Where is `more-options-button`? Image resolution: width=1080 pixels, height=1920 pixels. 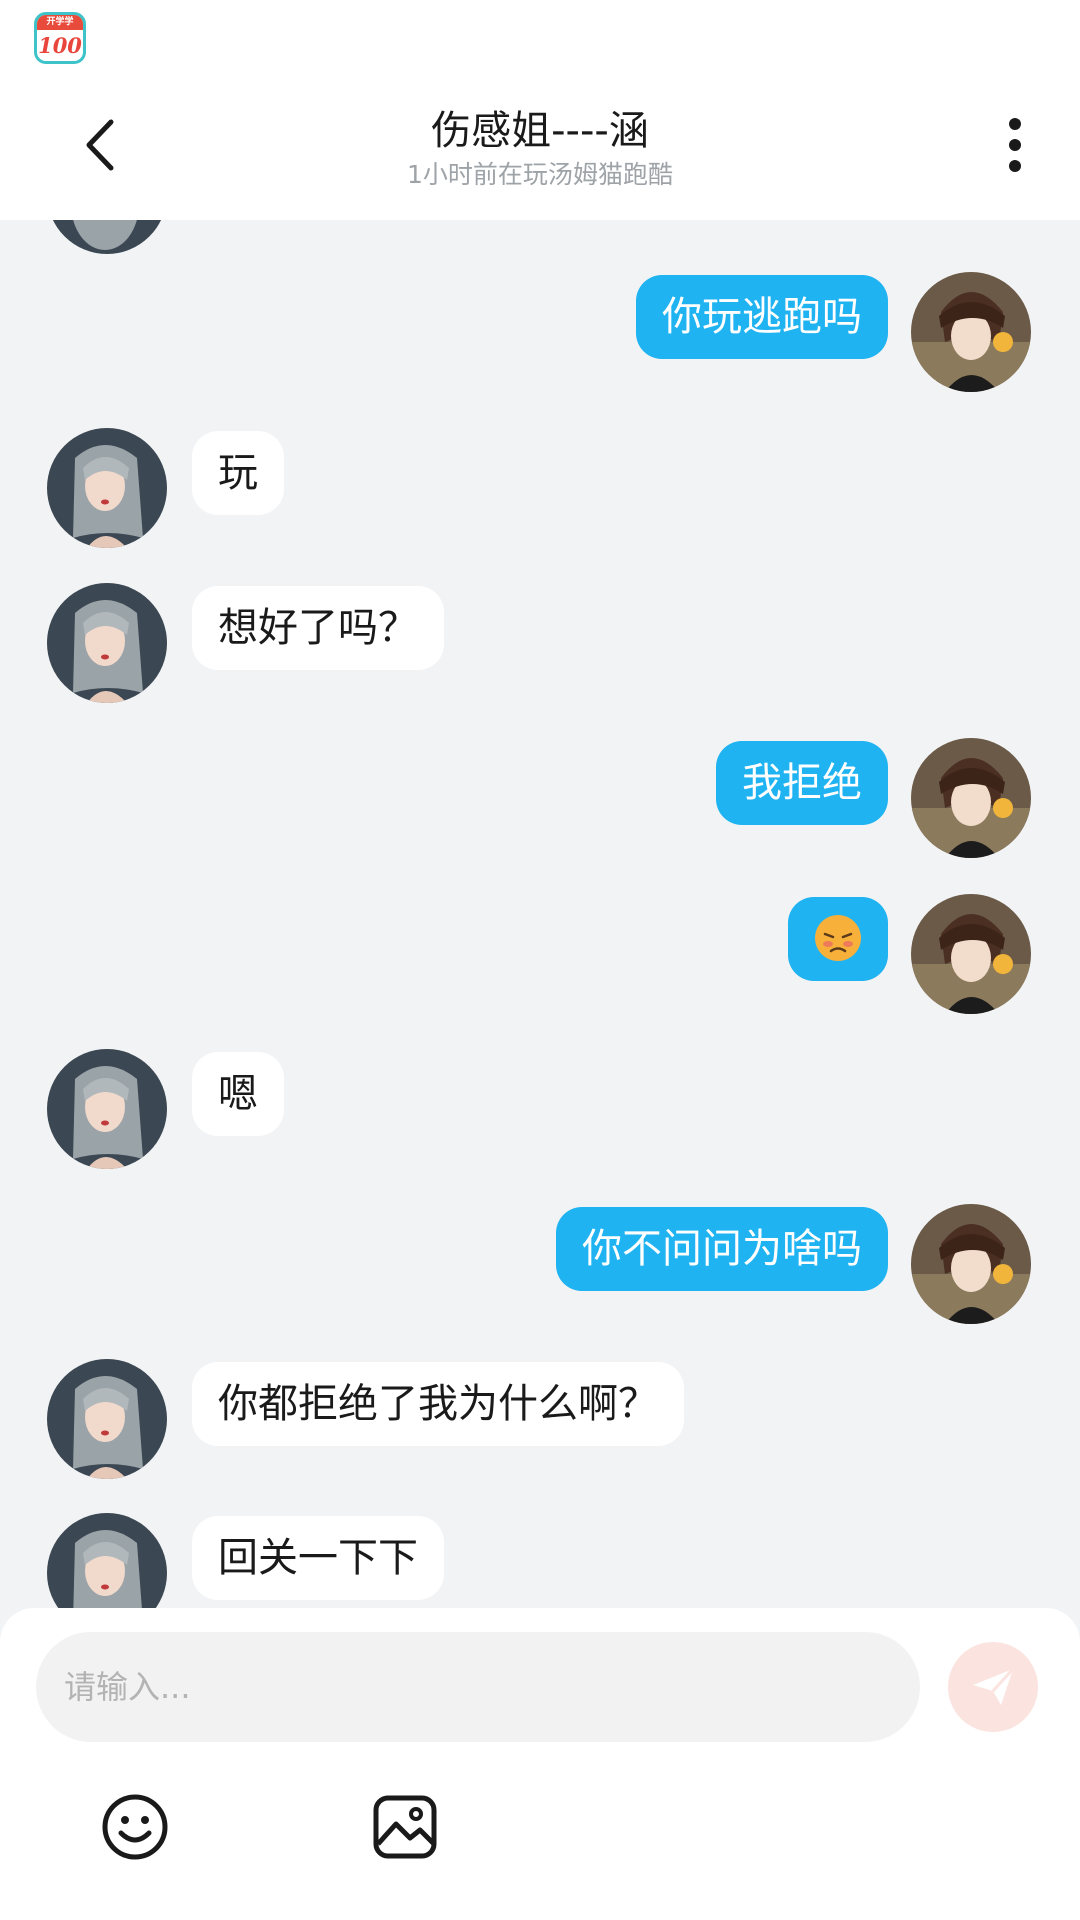
more-options-button is located at coordinates (1015, 145).